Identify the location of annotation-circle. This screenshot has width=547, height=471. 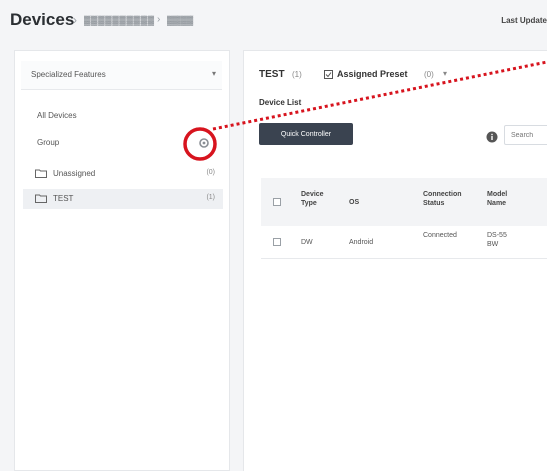
(200, 144).